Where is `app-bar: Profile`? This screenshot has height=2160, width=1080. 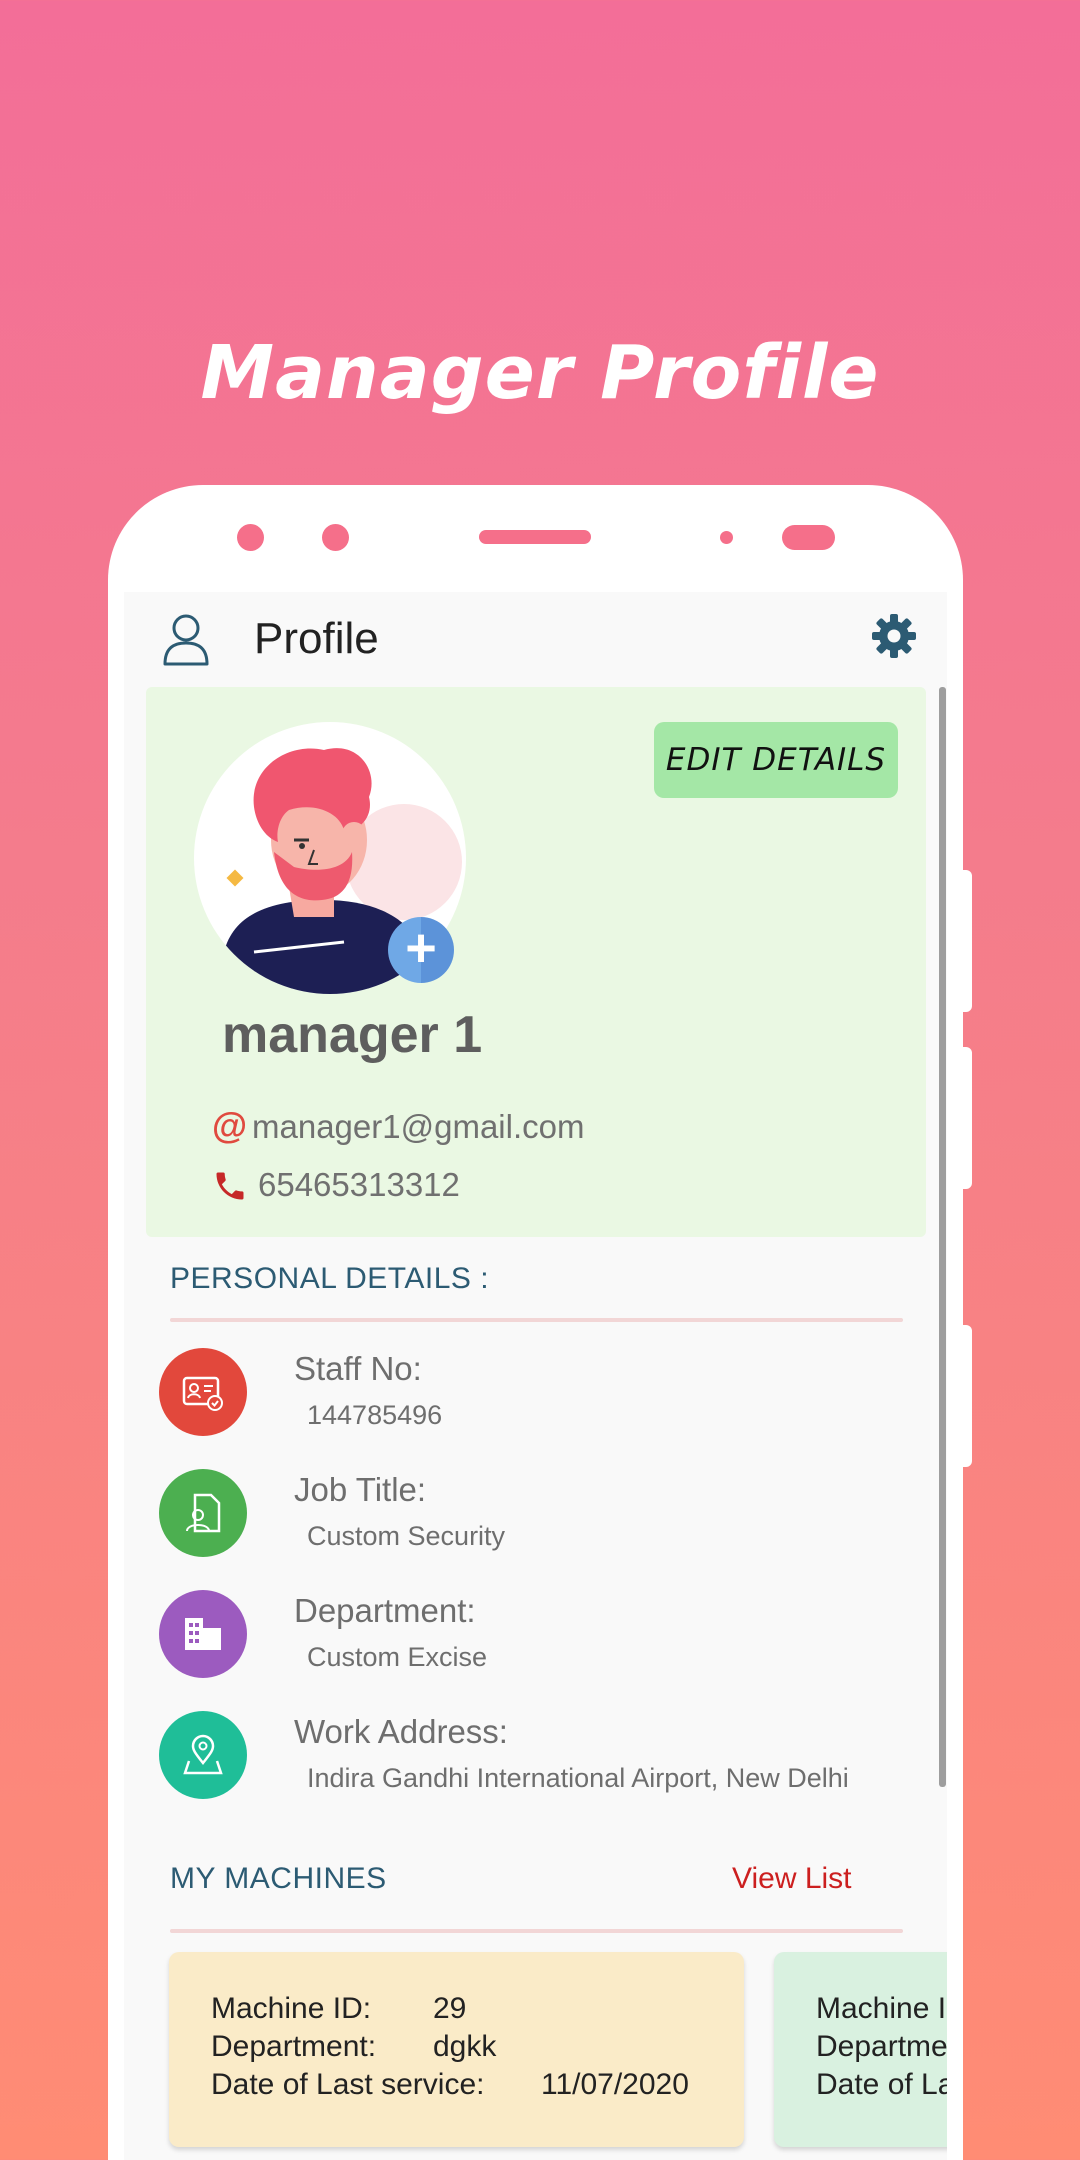 app-bar: Profile is located at coordinates (535, 640).